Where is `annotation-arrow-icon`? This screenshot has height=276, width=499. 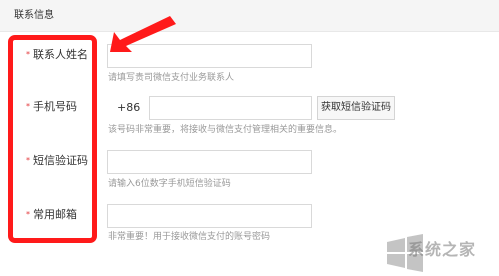 annotation-arrow-icon is located at coordinates (143, 34).